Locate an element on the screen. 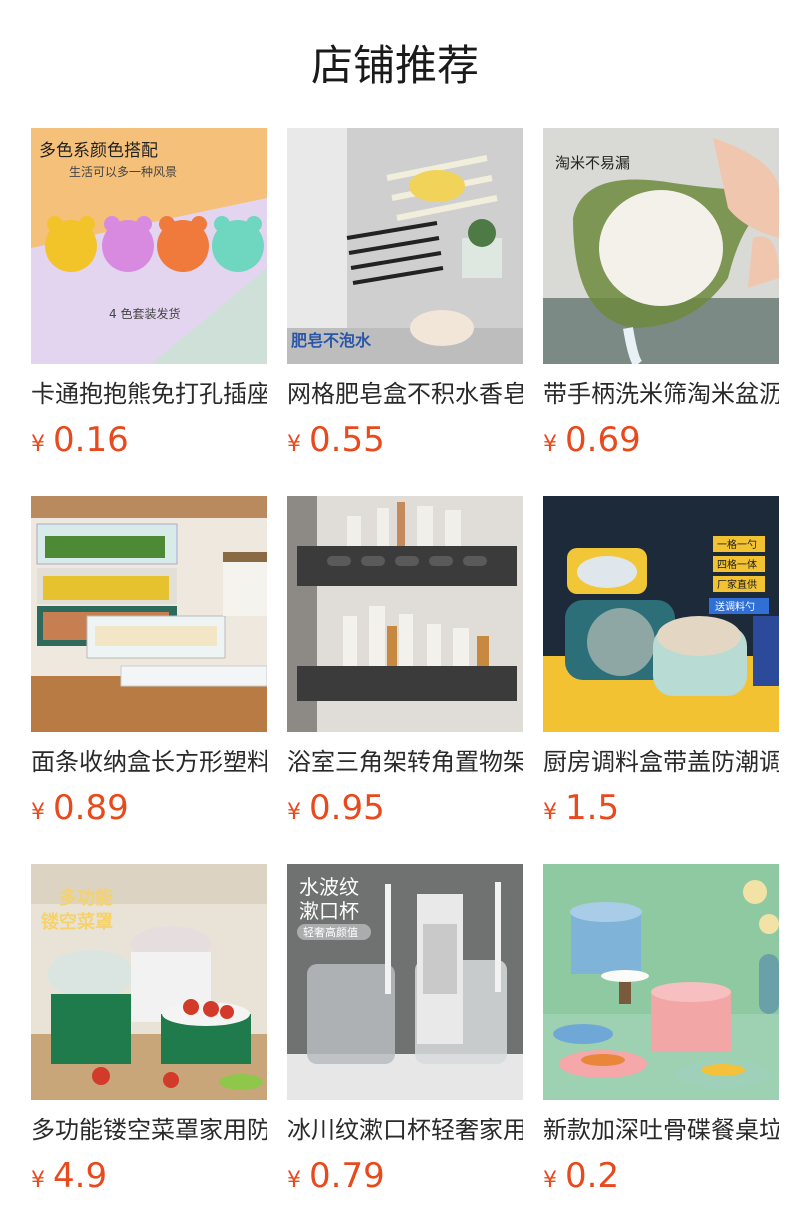 Image resolution: width=790 pixels, height=1232 pixels. image-caption: 一格一勺 is located at coordinates (737, 544).